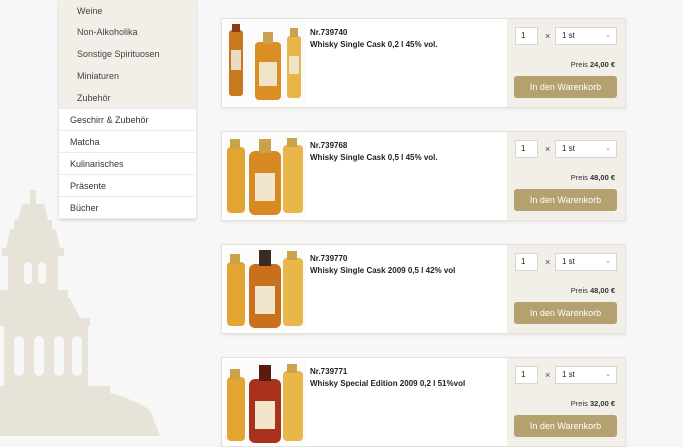 This screenshot has height=447, width=683. What do you see at coordinates (127, 186) in the screenshot?
I see `sidebar-item-praesente: Präsente` at bounding box center [127, 186].